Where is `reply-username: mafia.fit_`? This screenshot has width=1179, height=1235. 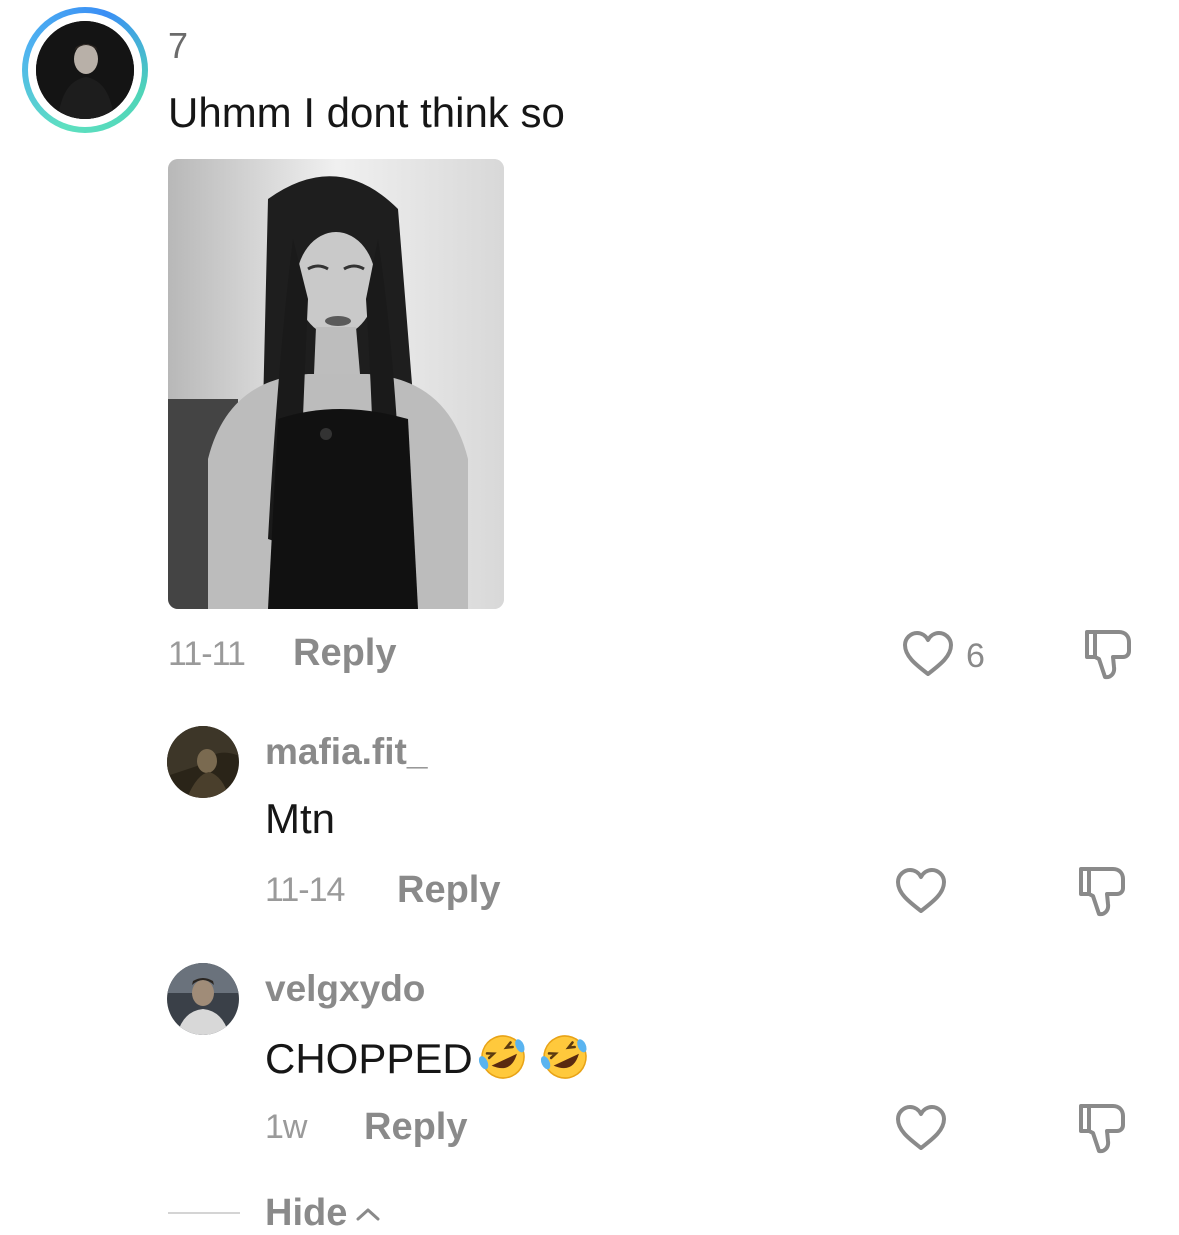 reply-username: mafia.fit_ is located at coordinates (346, 752).